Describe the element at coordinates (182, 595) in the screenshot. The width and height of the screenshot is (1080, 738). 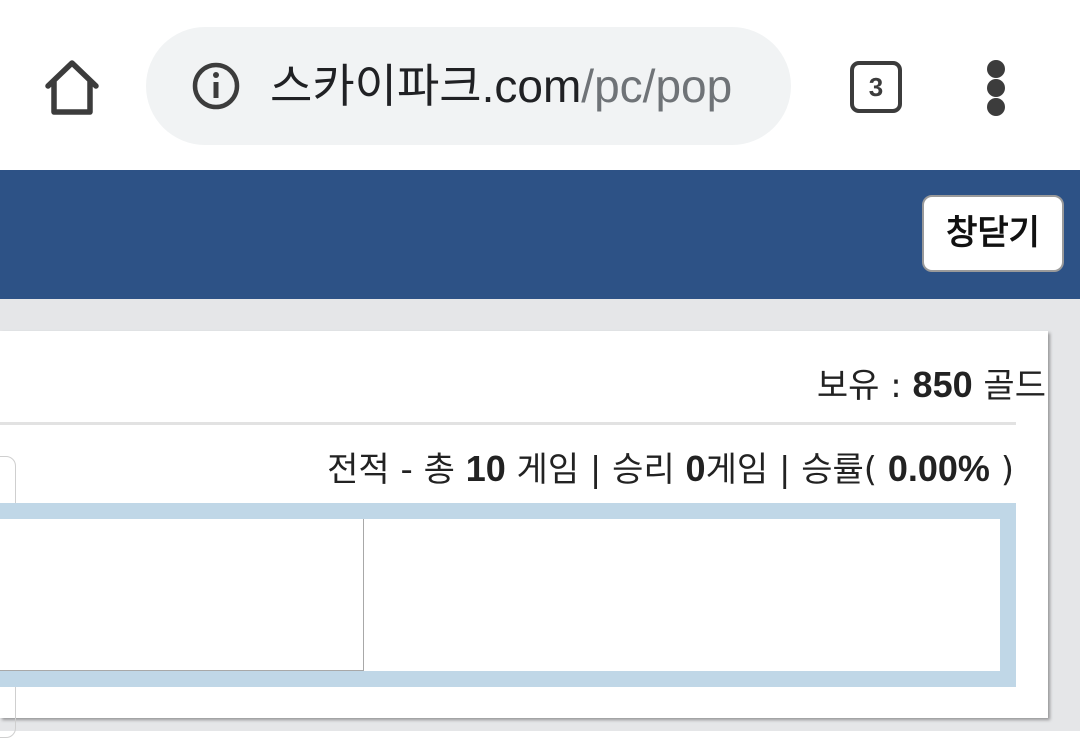
I see `game-slot` at that location.